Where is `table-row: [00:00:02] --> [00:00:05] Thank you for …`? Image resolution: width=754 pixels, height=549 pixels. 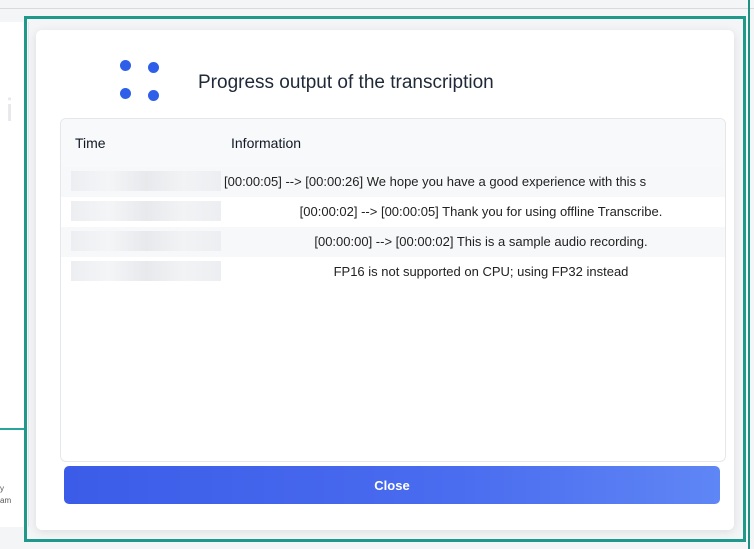 table-row: [00:00:02] --> [00:00:05] Thank you for … is located at coordinates (393, 212).